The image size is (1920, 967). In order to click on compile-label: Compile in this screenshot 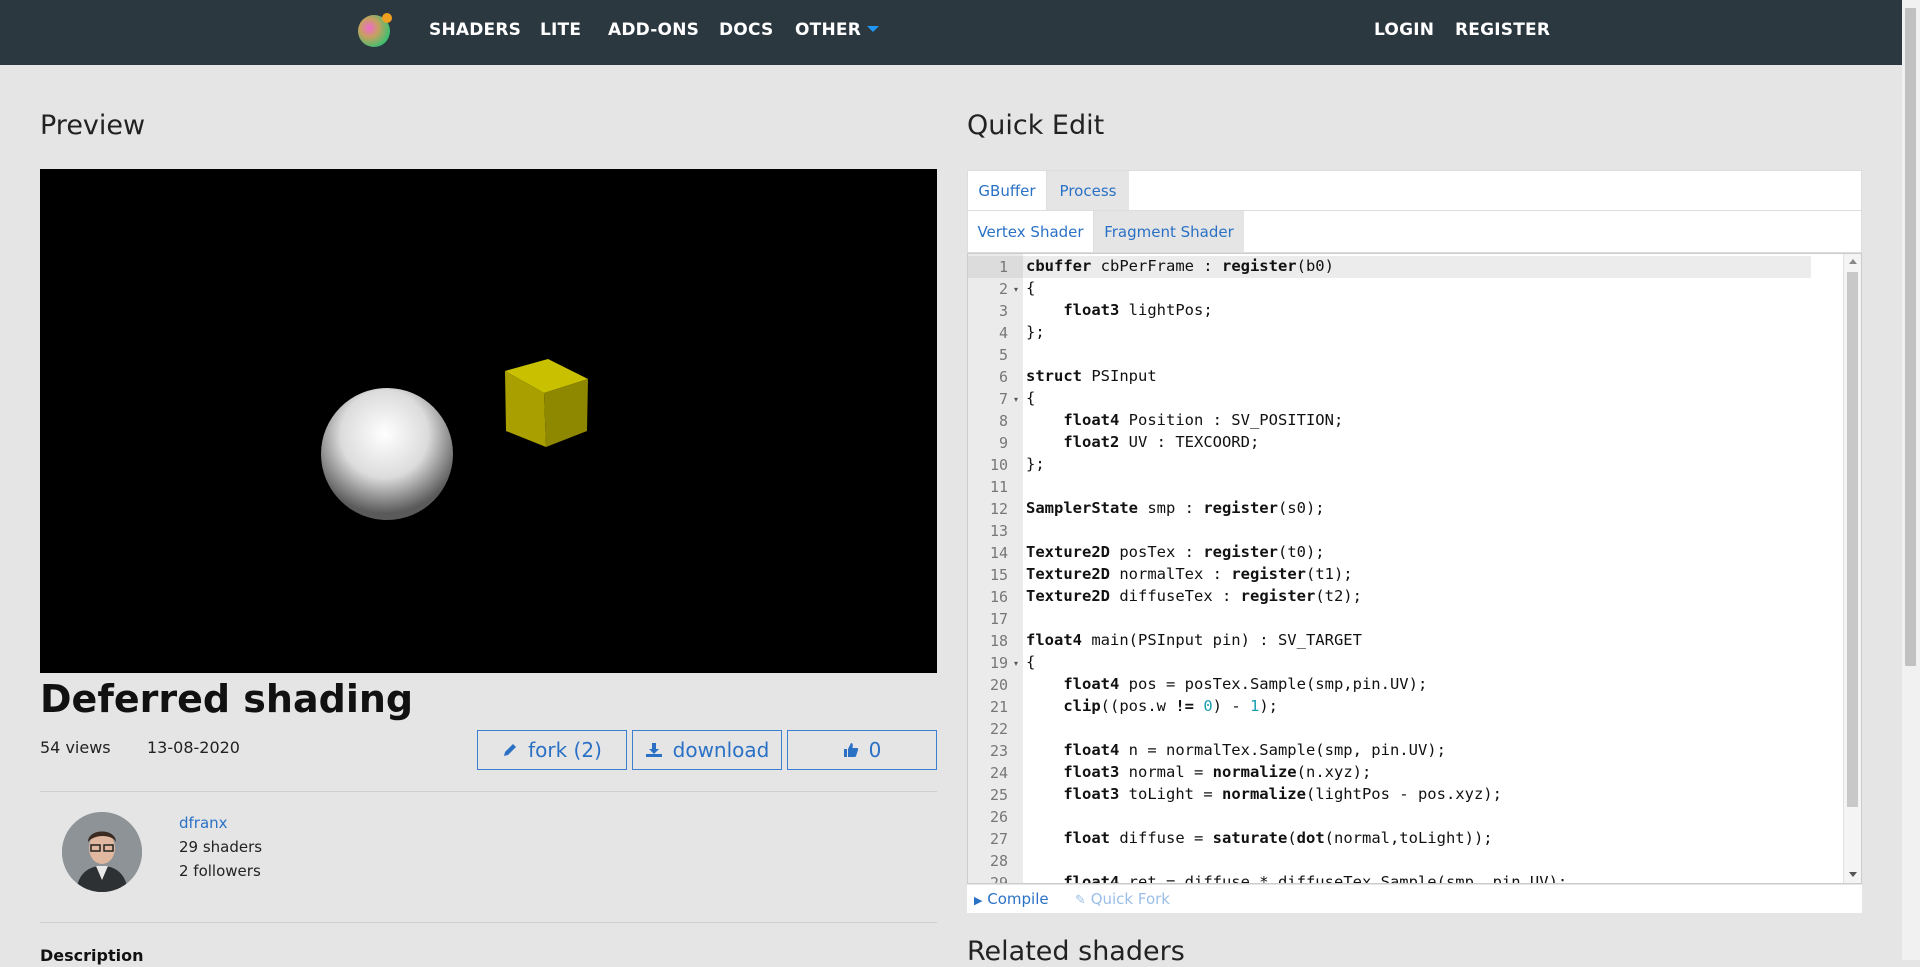, I will do `click(1018, 899)`.